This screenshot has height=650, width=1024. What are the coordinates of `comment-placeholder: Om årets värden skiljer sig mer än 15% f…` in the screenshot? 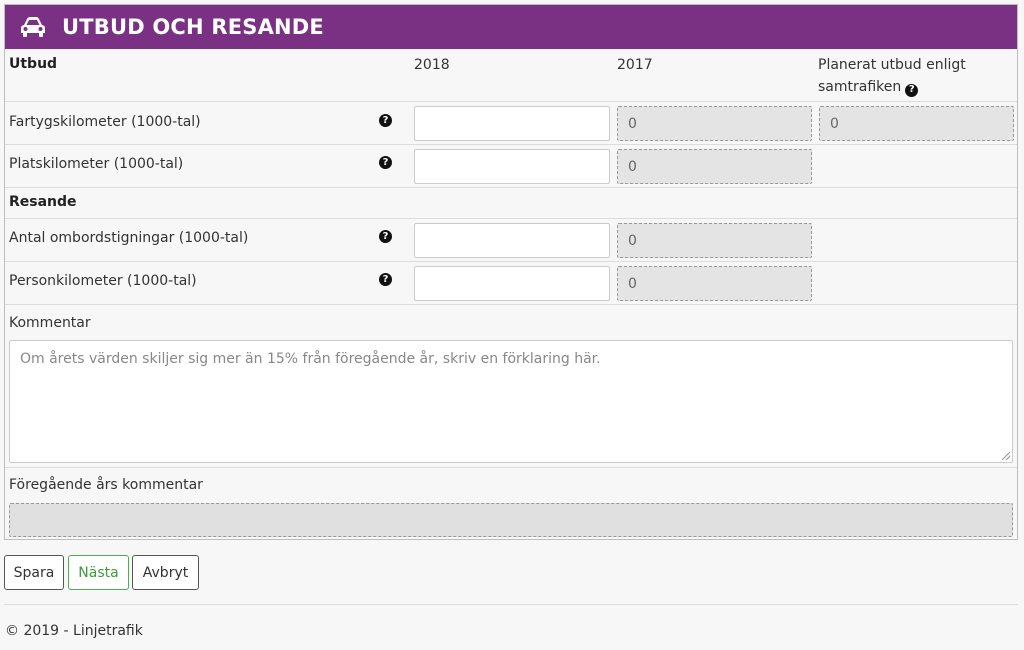 It's located at (310, 359).